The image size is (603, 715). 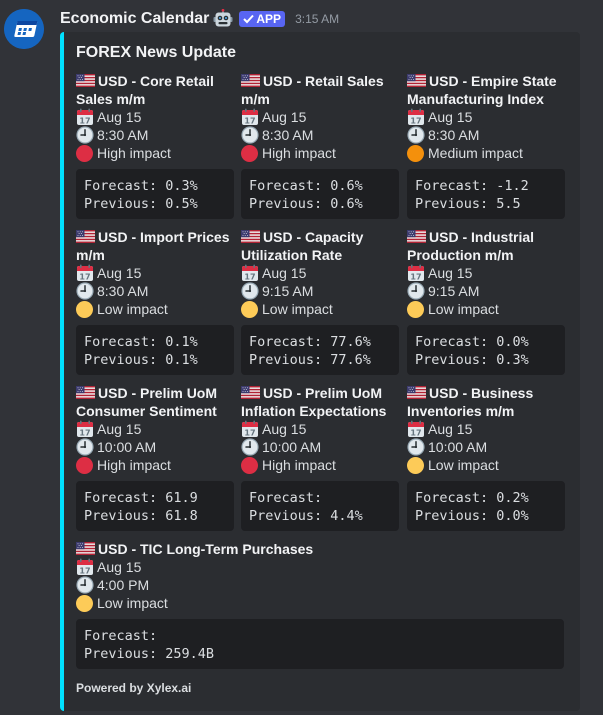 I want to click on event-name-text: USD - Empire State Manufacturing Index, so click(x=482, y=90).